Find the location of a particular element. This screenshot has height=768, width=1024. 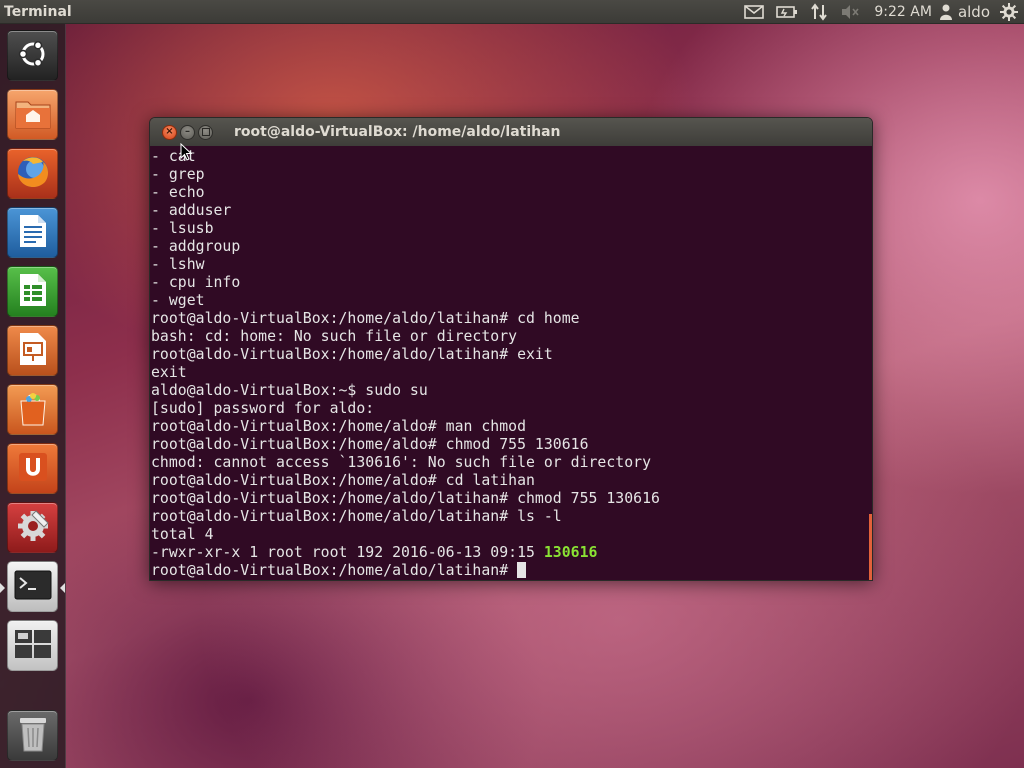

focus-indicator is located at coordinates (62, 588).